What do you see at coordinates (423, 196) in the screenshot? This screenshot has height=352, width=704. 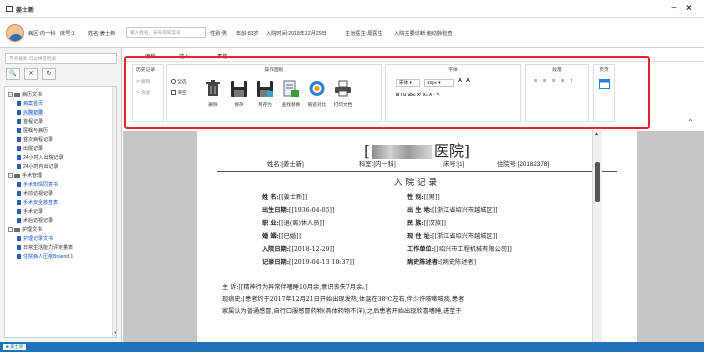 I see `record-field: 性 别:[[男]]` at bounding box center [423, 196].